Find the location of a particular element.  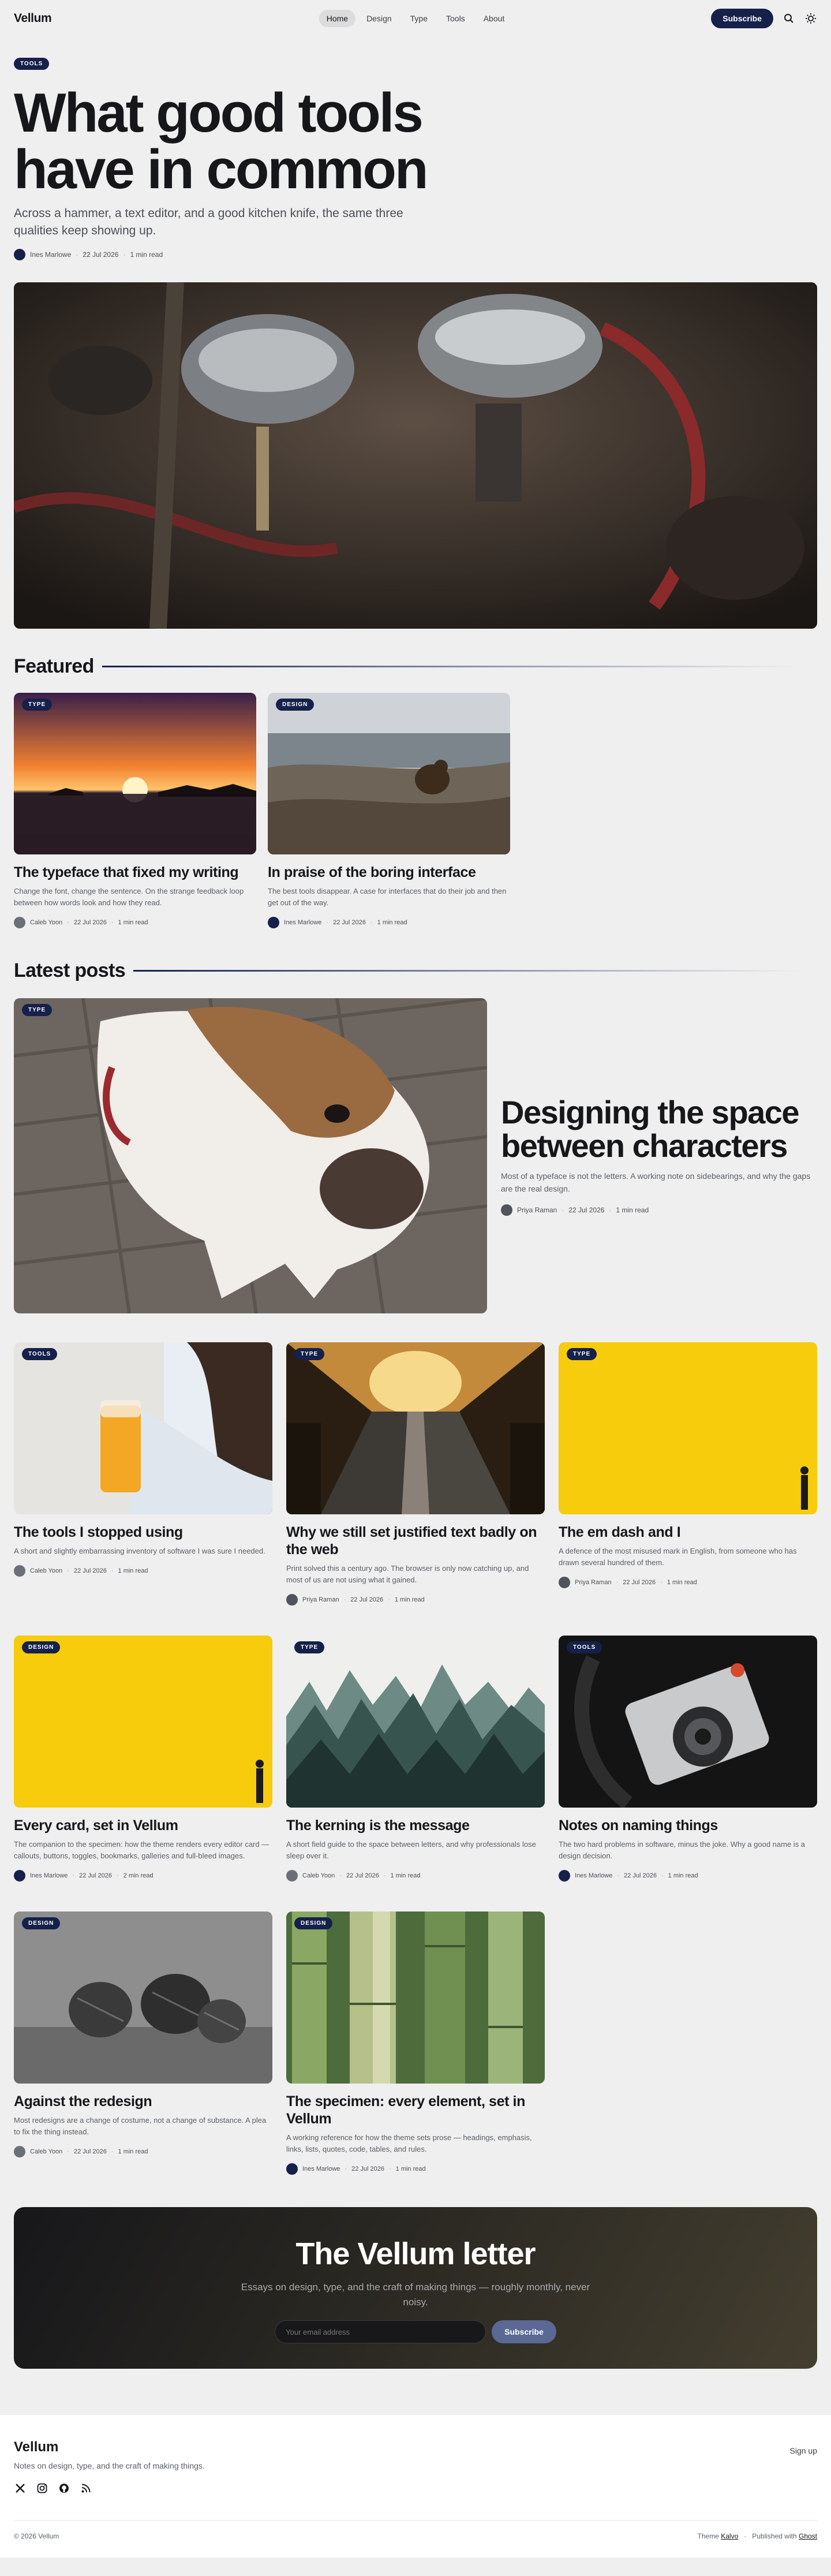

newsletter-subscribe-button: Subscribe is located at coordinates (524, 2331).